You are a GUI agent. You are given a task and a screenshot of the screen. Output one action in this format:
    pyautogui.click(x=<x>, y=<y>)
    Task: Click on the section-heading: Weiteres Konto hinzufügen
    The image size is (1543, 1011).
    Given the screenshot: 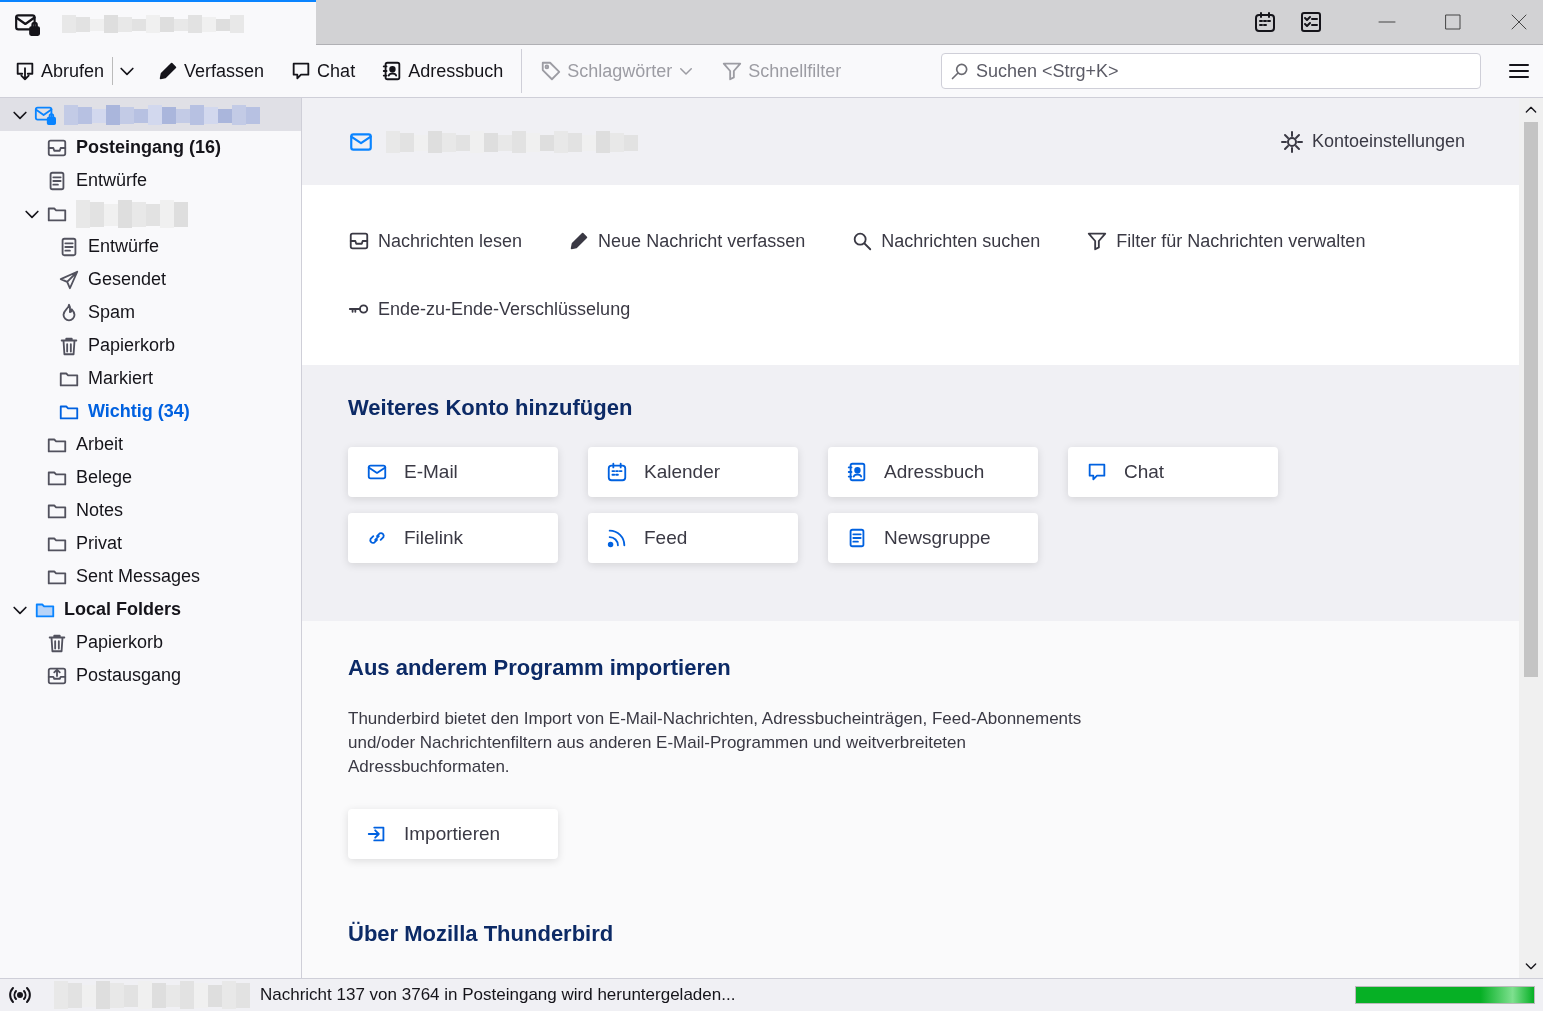 What is the action you would take?
    pyautogui.click(x=491, y=408)
    